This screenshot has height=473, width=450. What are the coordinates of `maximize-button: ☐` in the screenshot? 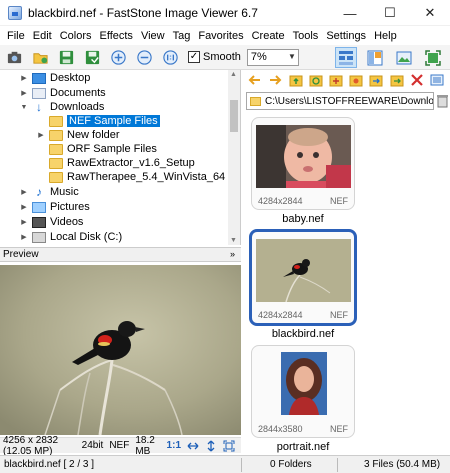 It's located at (390, 13).